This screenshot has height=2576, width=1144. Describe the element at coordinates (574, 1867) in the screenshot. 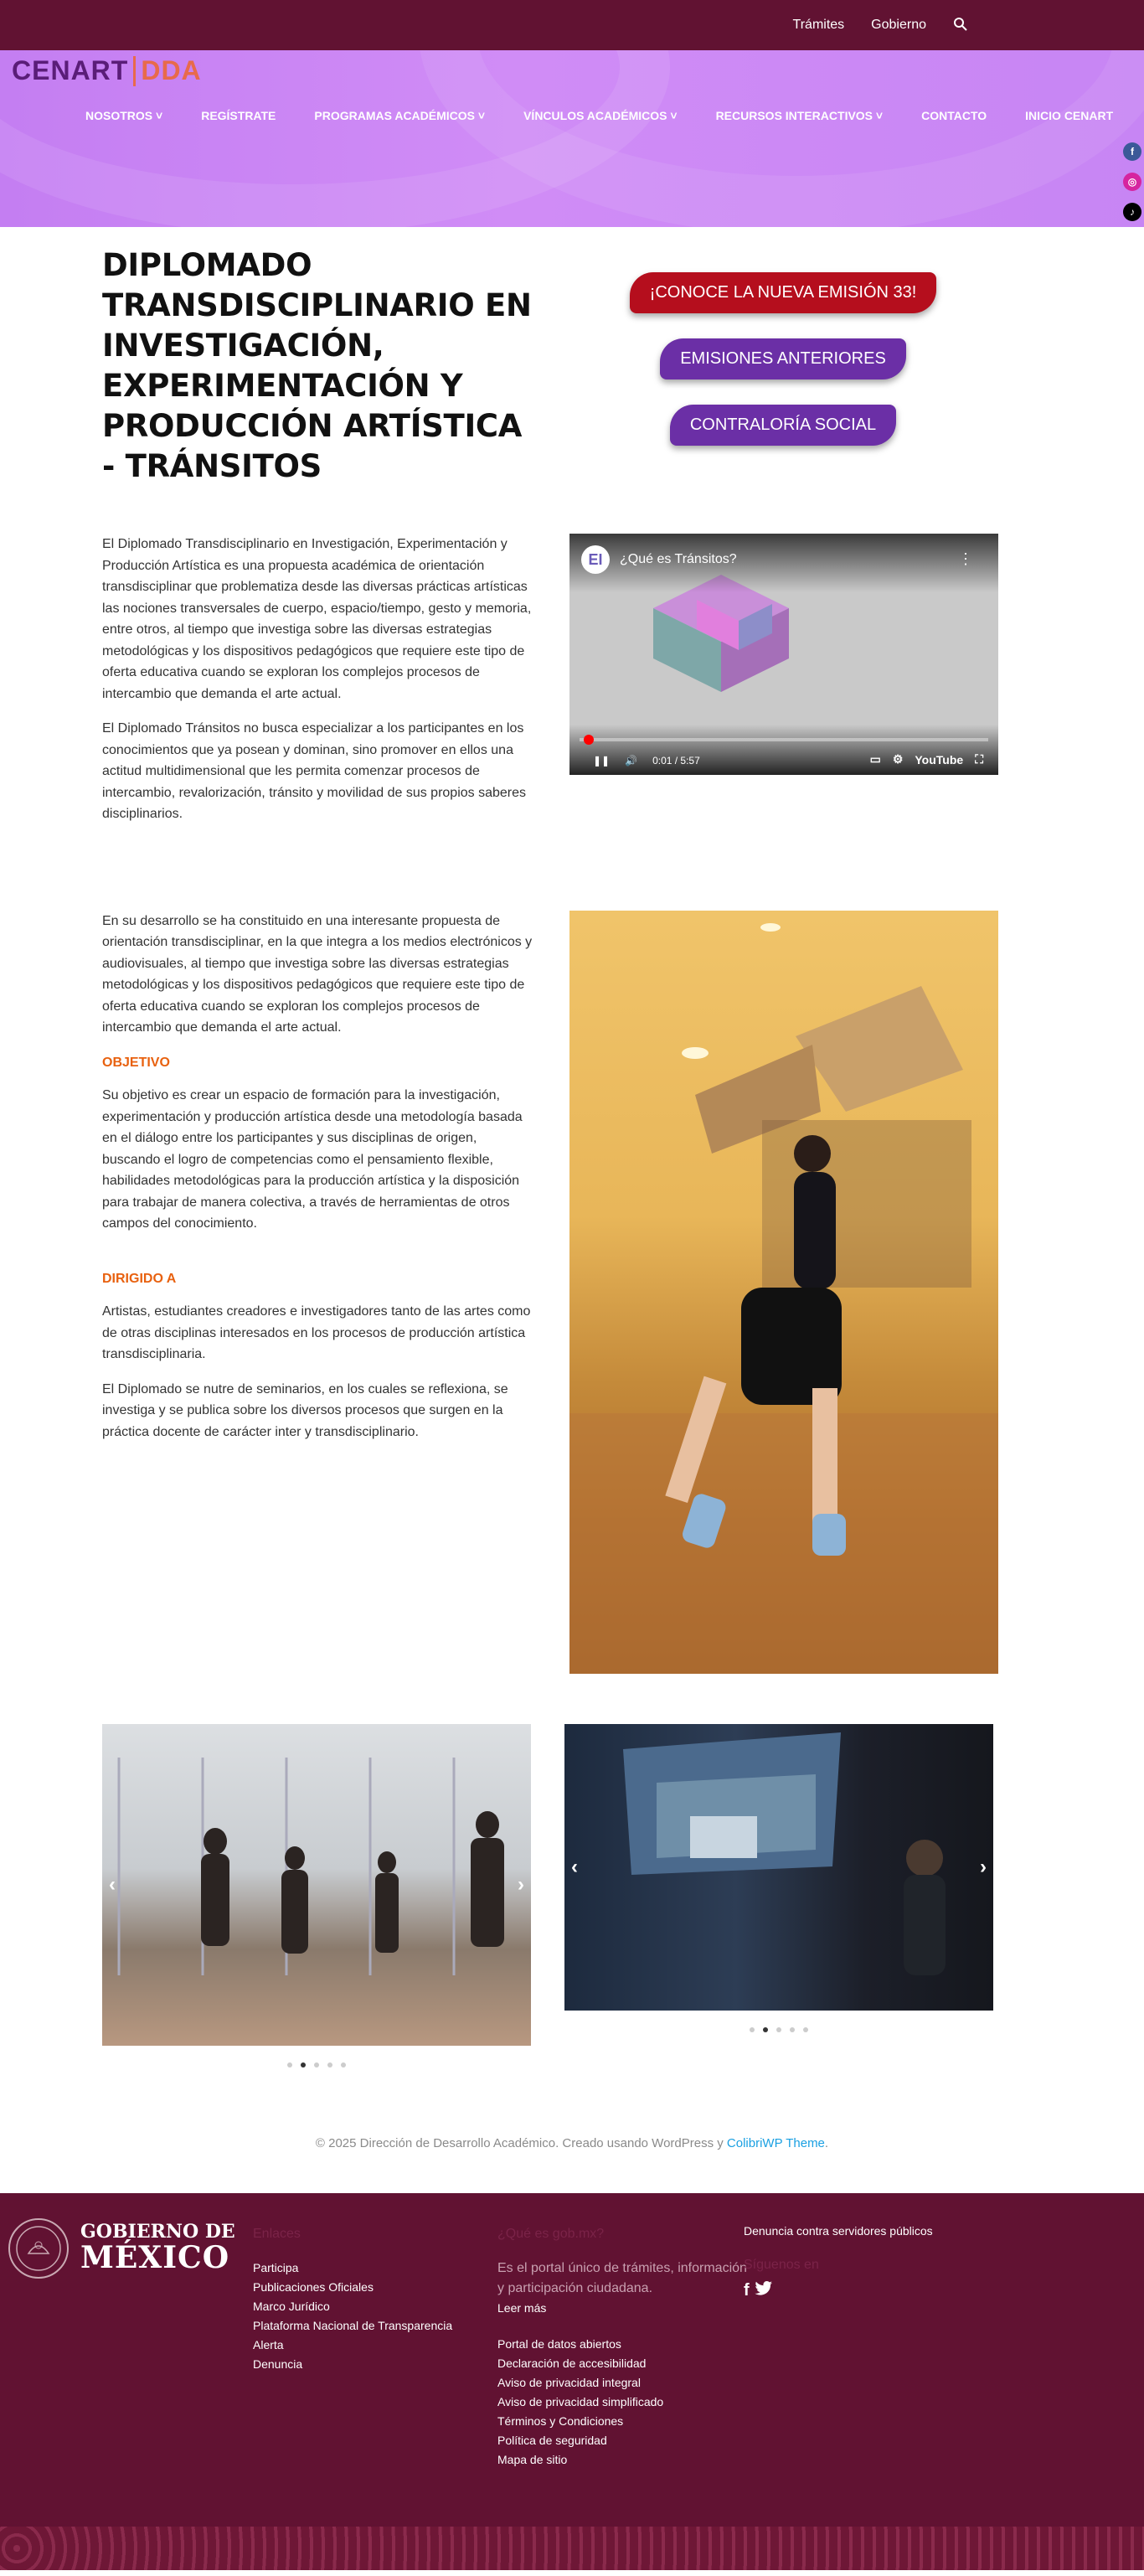

I see `carousel-2-prev-arrow: ‹` at that location.